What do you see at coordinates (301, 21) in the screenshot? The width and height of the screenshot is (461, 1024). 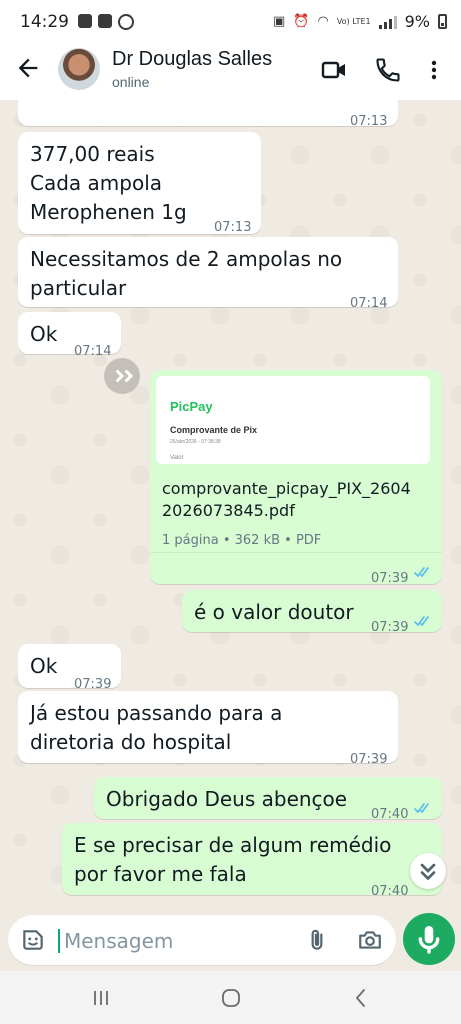 I see `alarm-icon: ⏰` at bounding box center [301, 21].